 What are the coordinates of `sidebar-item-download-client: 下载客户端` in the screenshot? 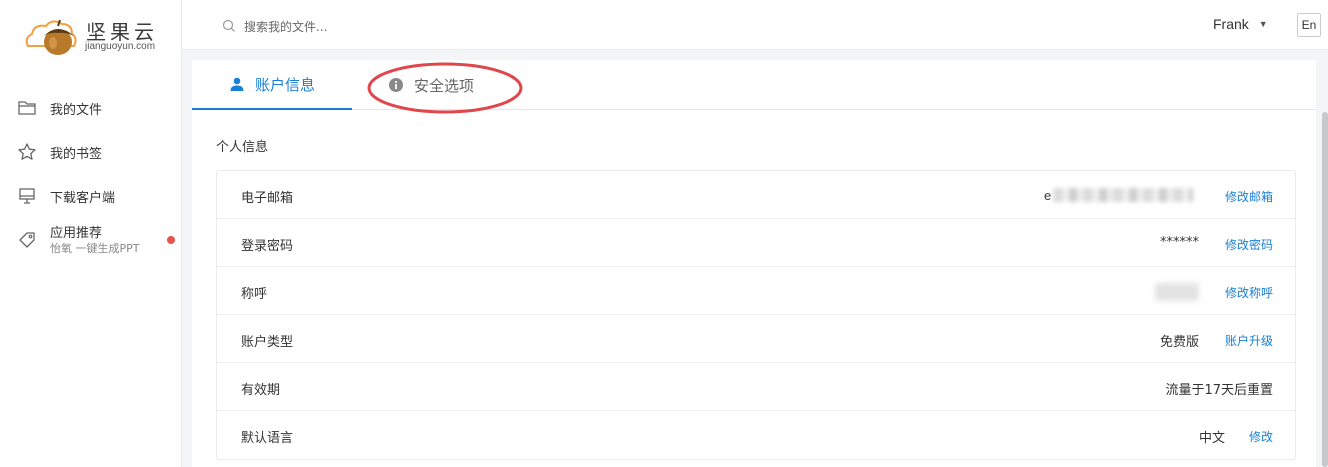 It's located at (90, 196).